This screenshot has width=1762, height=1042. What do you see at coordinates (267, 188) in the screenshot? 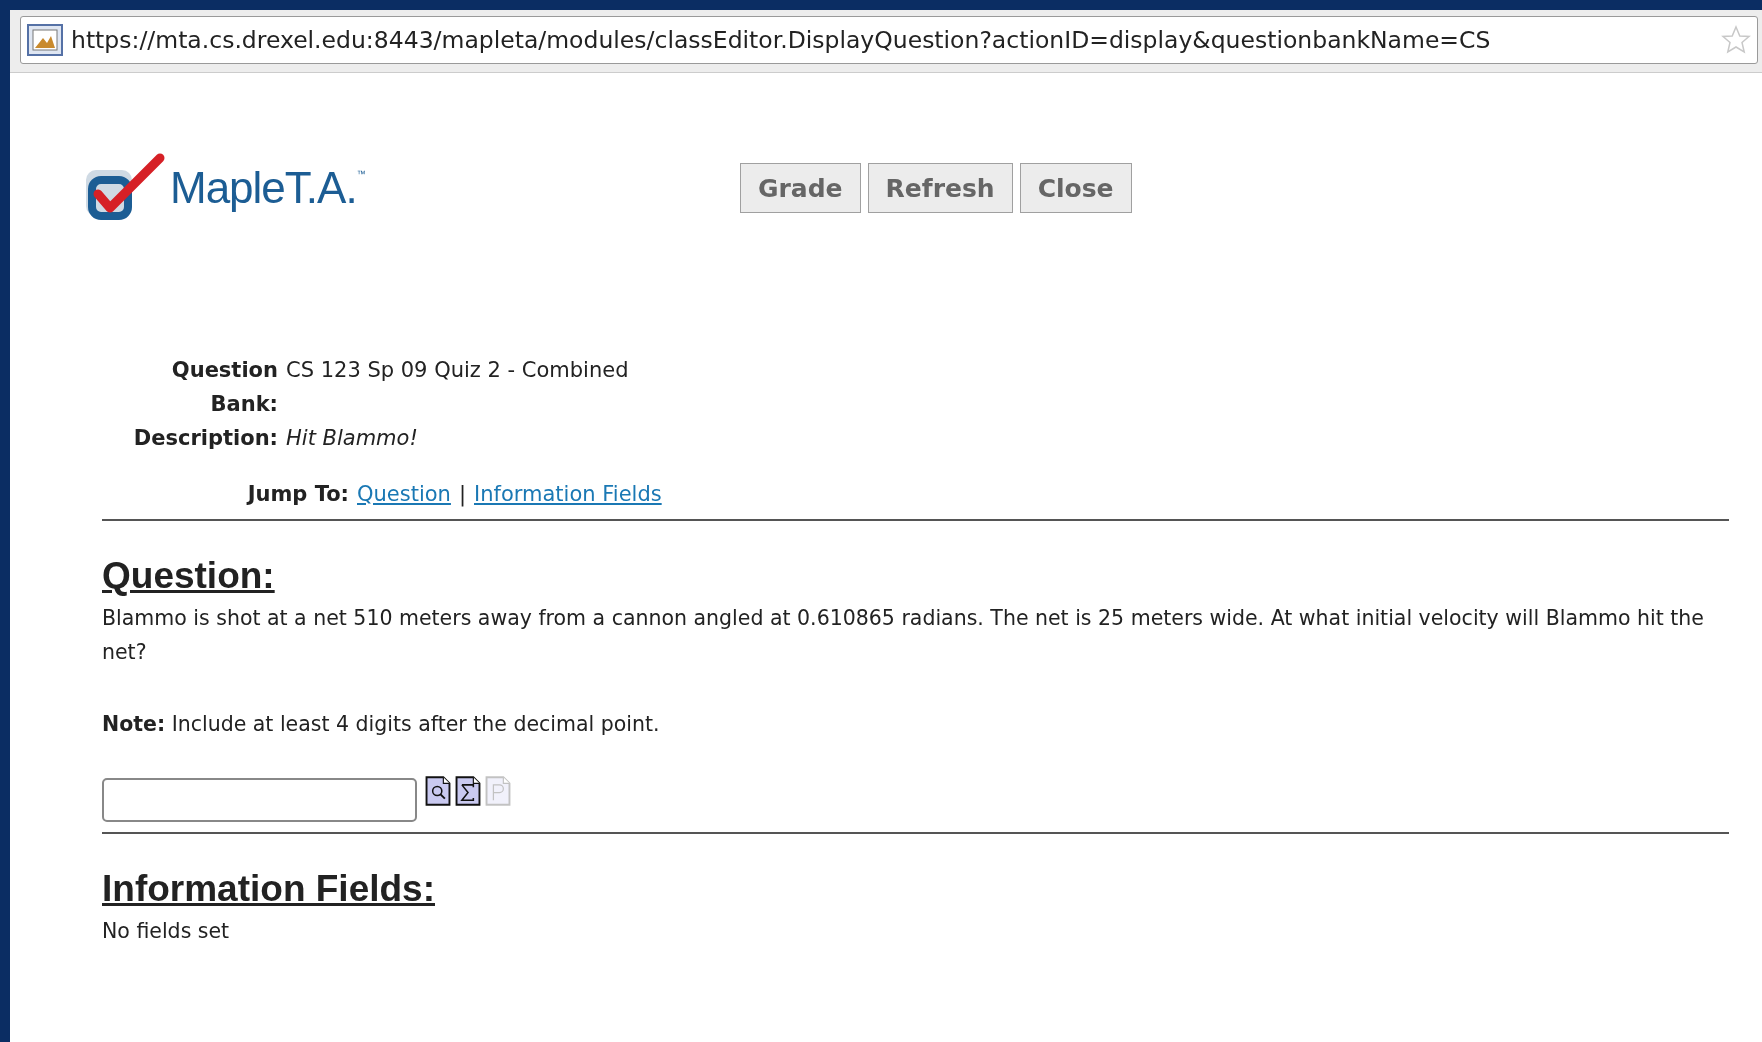
I see `logo-text: MapleT.A.™` at bounding box center [267, 188].